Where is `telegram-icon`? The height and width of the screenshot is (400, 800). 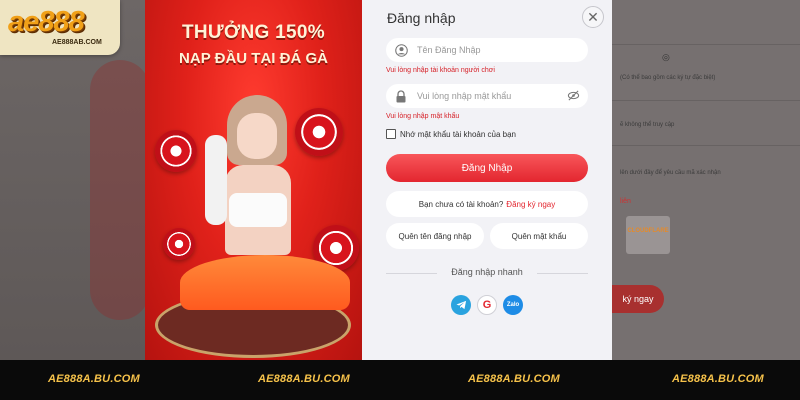 telegram-icon is located at coordinates (460, 305).